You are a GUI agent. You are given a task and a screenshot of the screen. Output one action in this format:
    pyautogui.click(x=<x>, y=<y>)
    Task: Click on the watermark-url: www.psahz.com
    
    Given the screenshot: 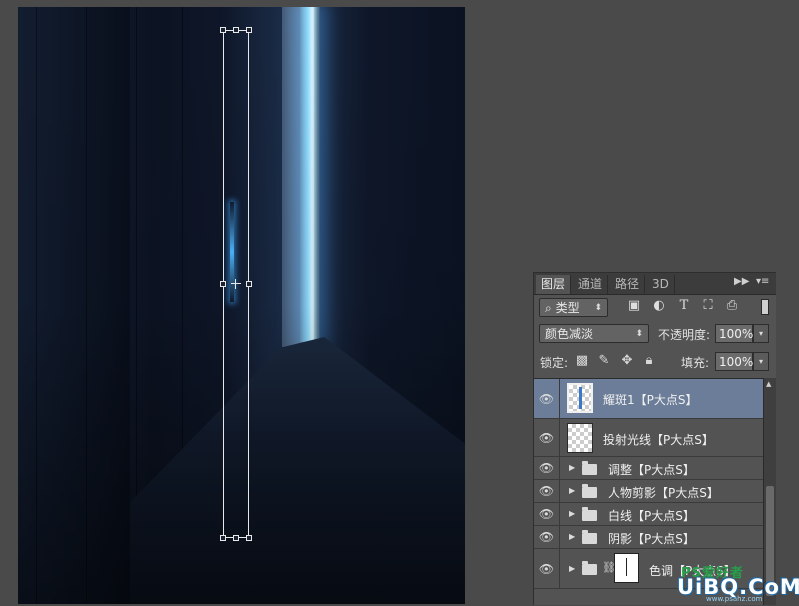 What is the action you would take?
    pyautogui.click(x=734, y=599)
    